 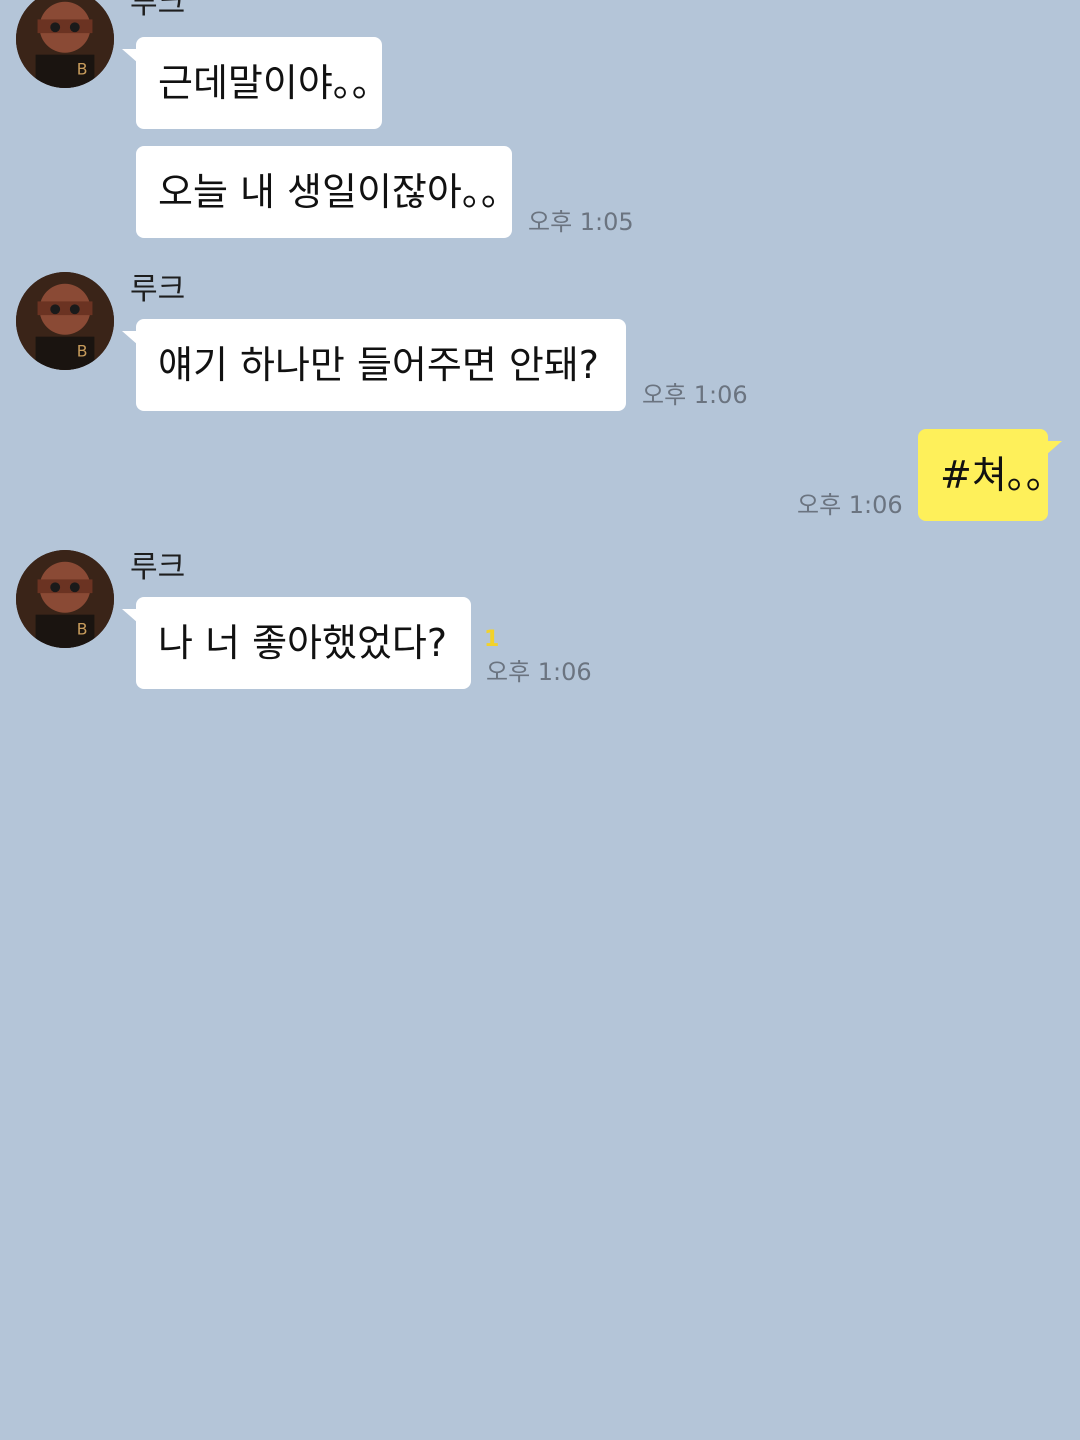 What do you see at coordinates (378, 365) in the screenshot?
I see `message-text: 얘기 하나만 들어주면 안돼?` at bounding box center [378, 365].